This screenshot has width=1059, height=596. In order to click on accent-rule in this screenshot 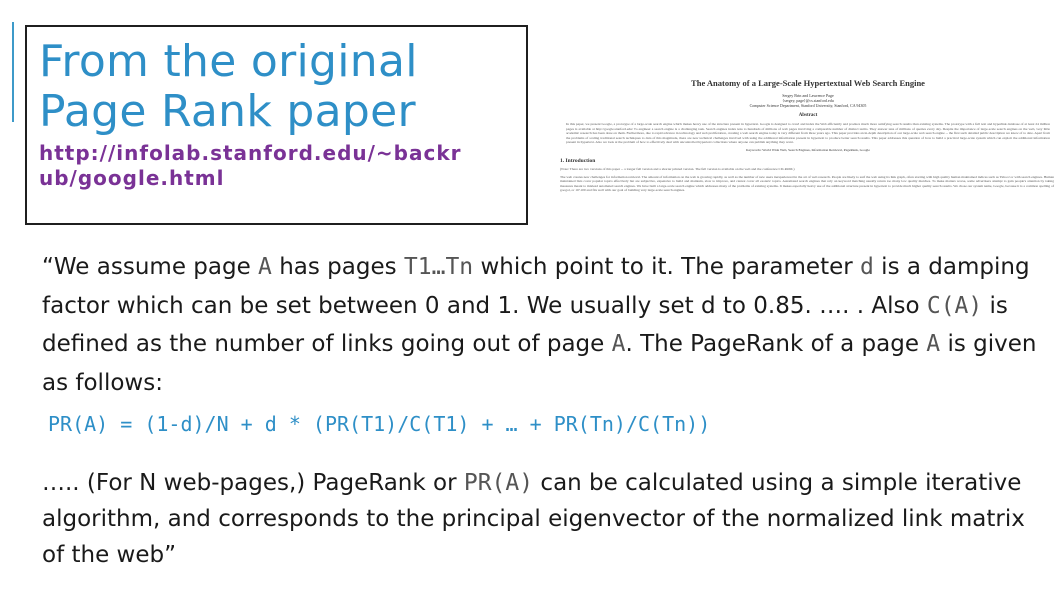, I will do `click(13, 72)`.